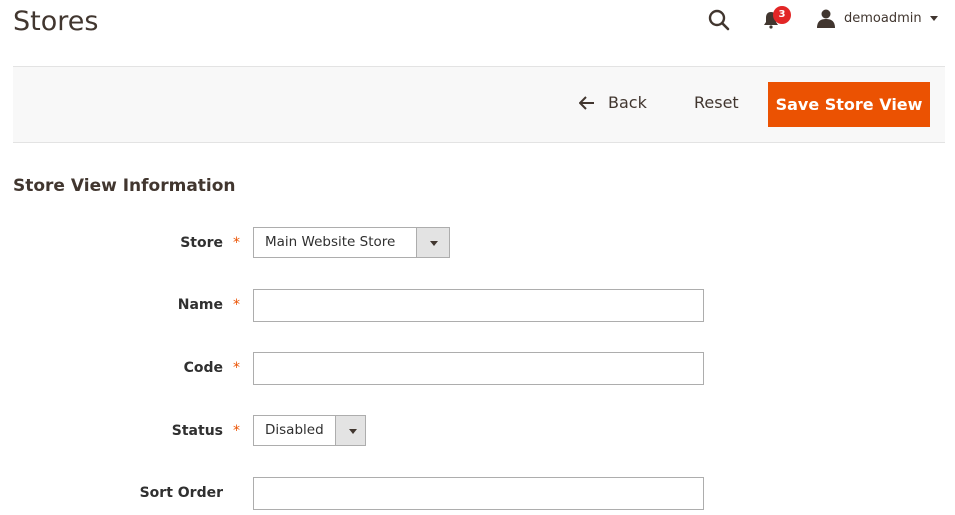  Describe the element at coordinates (200, 305) in the screenshot. I see `field-label-name: Name` at that location.